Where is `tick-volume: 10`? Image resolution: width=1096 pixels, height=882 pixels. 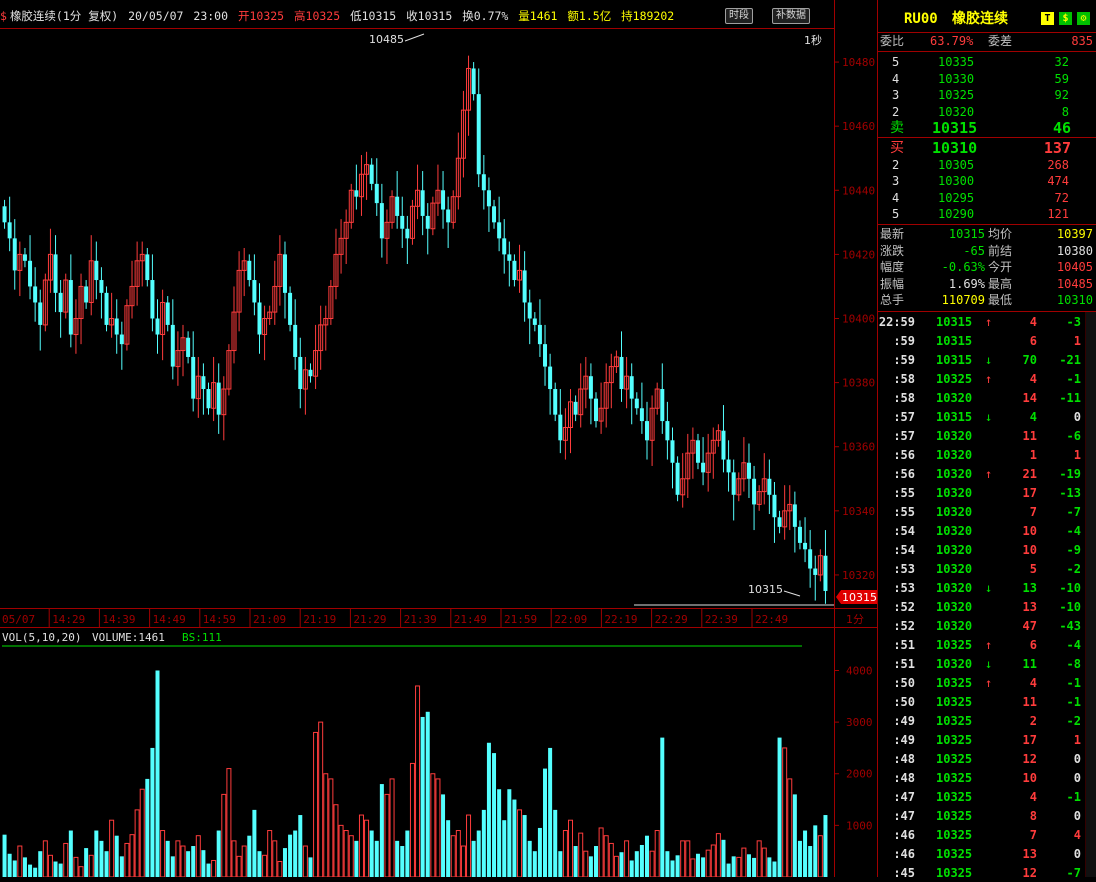 tick-volume: 10 is located at coordinates (1029, 531).